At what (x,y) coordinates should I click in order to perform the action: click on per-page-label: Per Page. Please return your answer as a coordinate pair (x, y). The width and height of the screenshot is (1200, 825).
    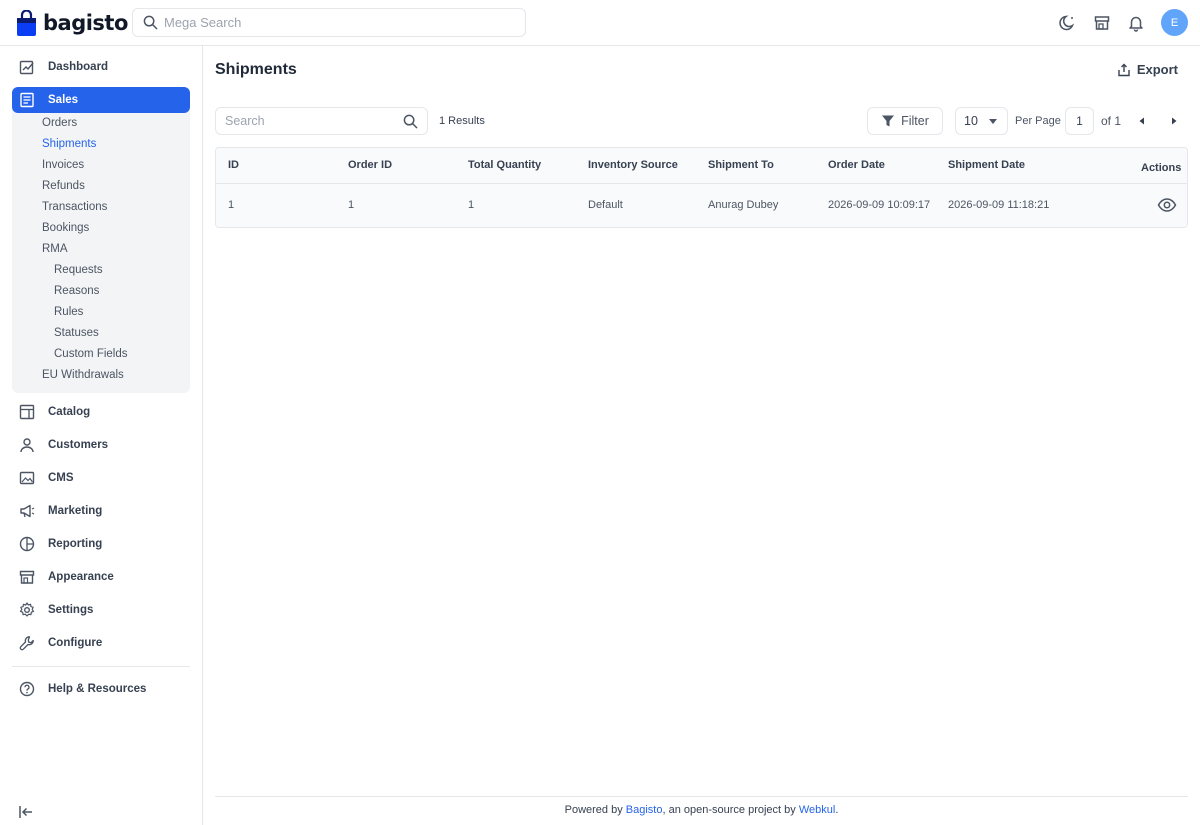
    Looking at the image, I should click on (1038, 121).